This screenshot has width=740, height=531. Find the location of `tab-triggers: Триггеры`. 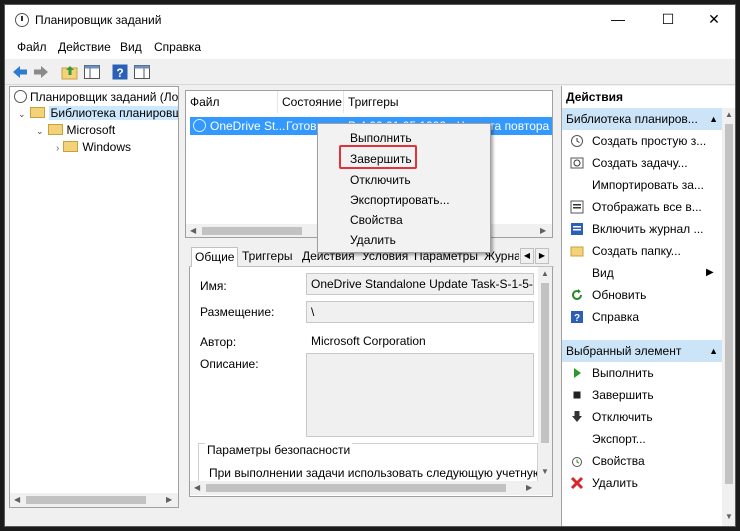

tab-triggers: Триггеры is located at coordinates (267, 257).